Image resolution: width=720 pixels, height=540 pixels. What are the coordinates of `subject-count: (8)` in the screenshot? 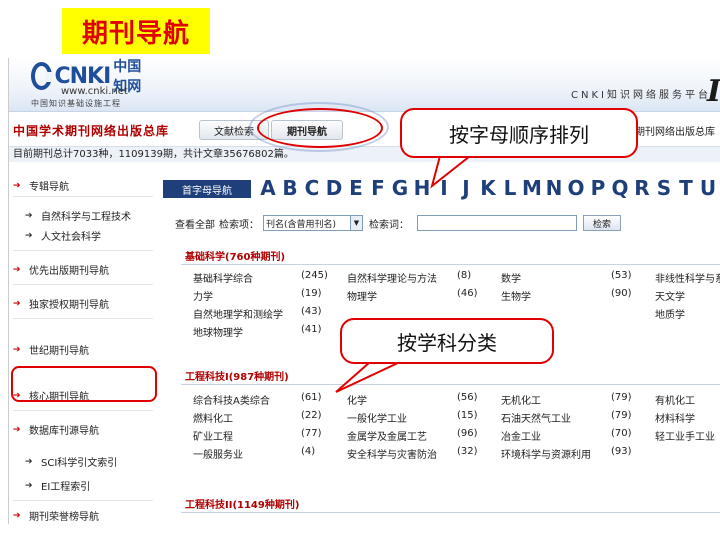 It's located at (464, 275).